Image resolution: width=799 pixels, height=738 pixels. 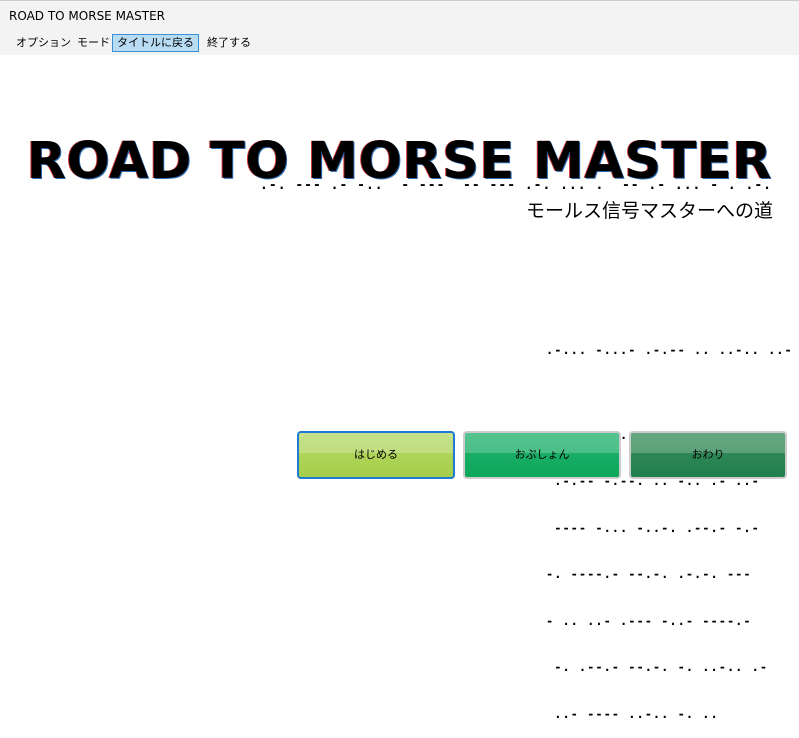 I want to click on morse-line: ..- ---- ..-.. -. .., so click(x=632, y=713).